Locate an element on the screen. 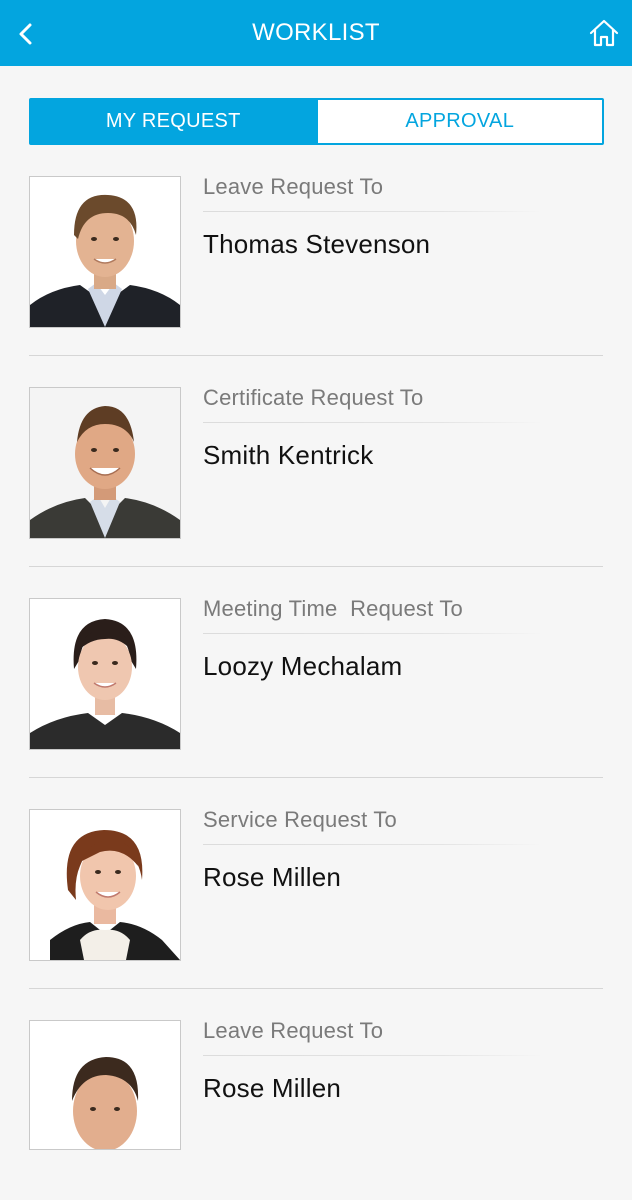 The width and height of the screenshot is (632, 1200). home-button is located at coordinates (604, 33).